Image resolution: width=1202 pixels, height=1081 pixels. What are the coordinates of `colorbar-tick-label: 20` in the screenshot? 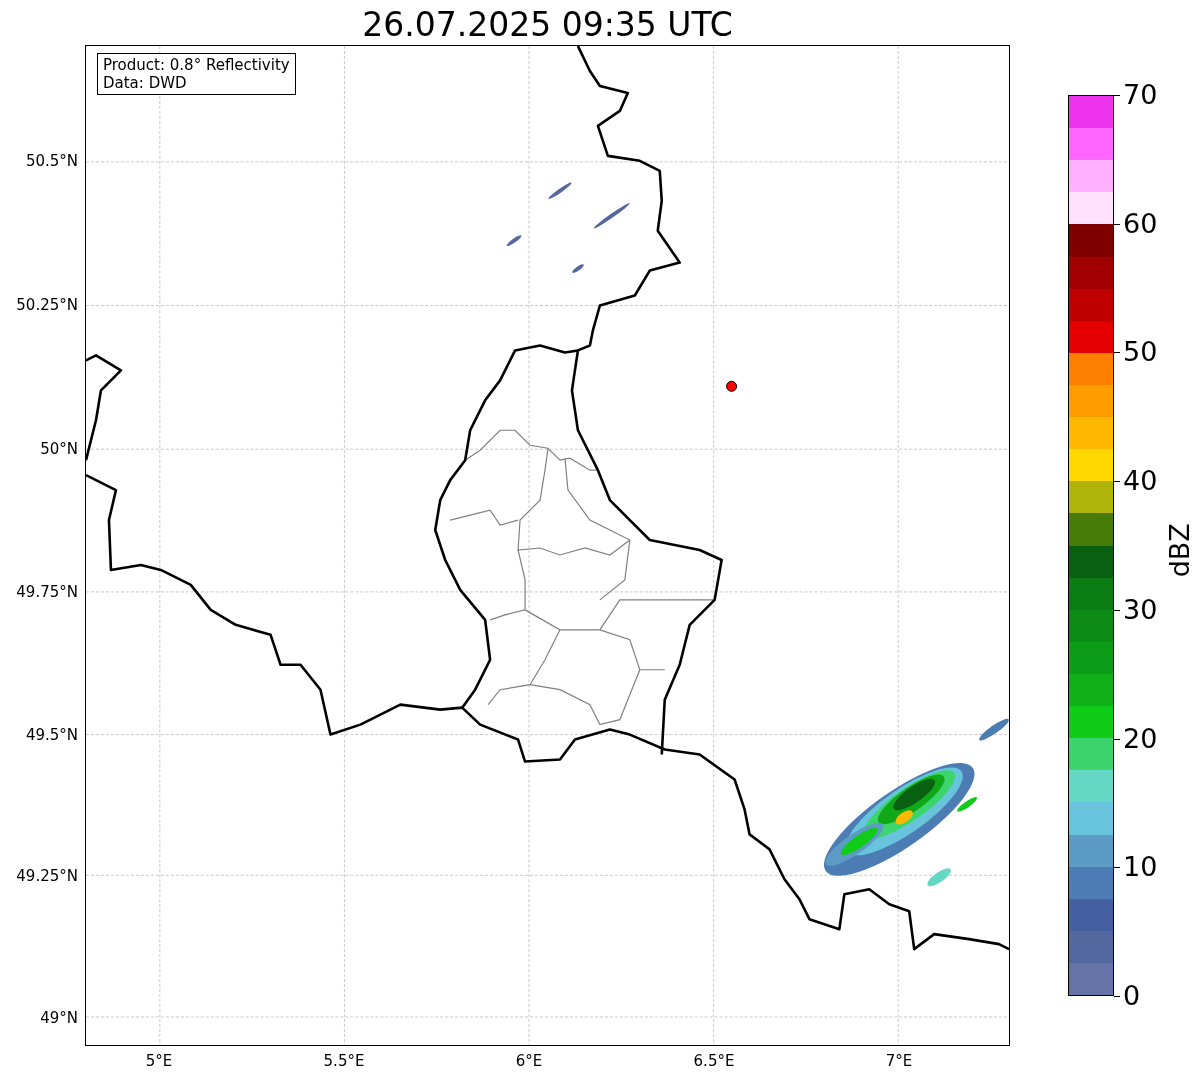 It's located at (1140, 738).